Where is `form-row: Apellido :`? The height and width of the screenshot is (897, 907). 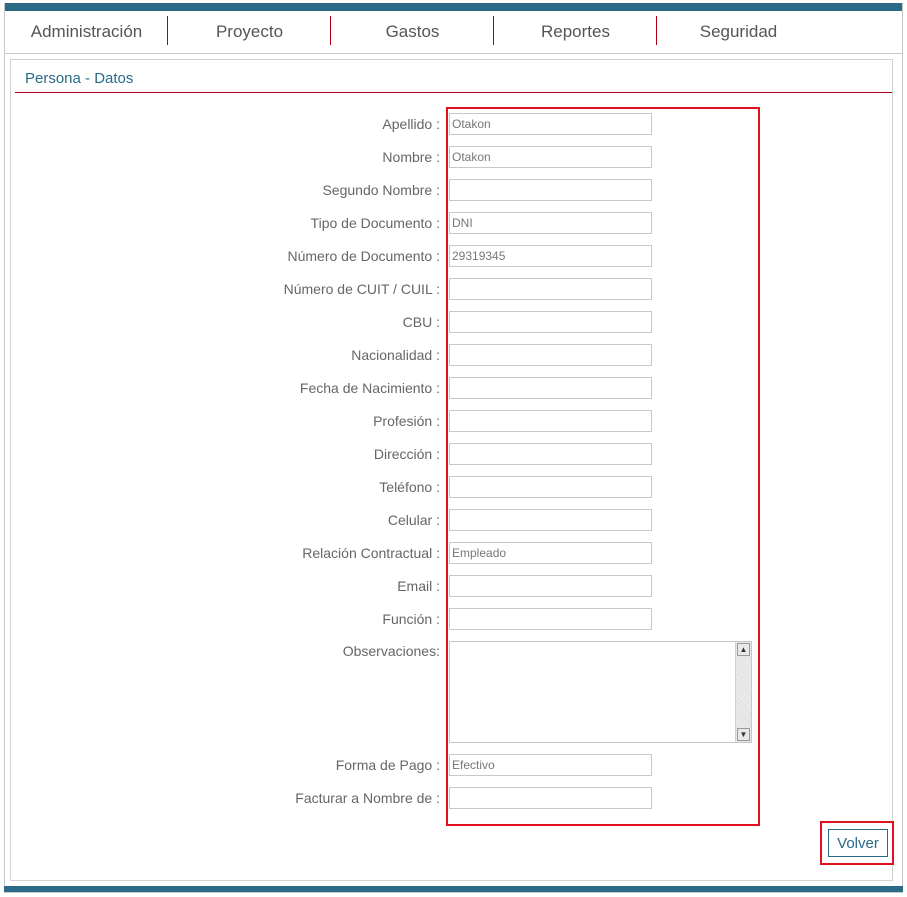
form-row: Apellido : is located at coordinates (453, 124).